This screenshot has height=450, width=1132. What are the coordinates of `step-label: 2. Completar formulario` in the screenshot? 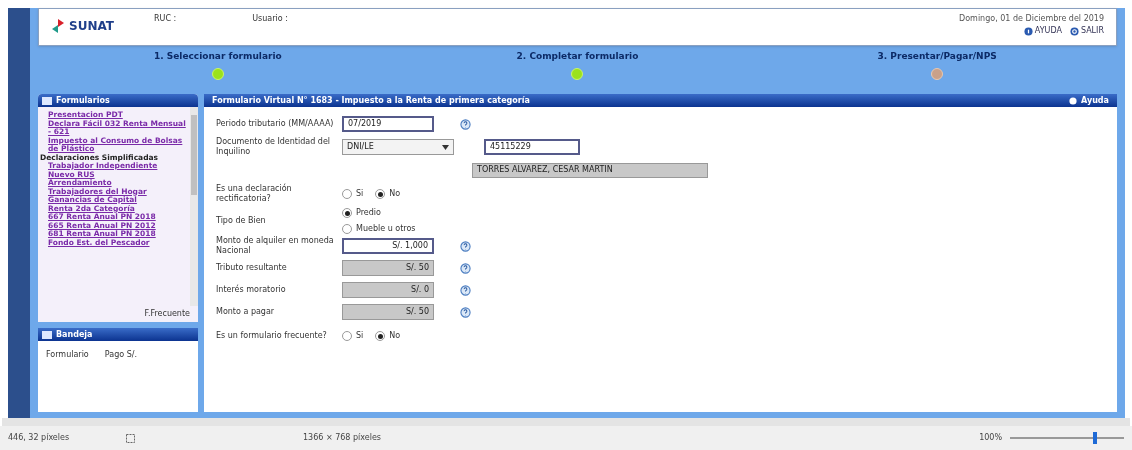 It's located at (577, 56).